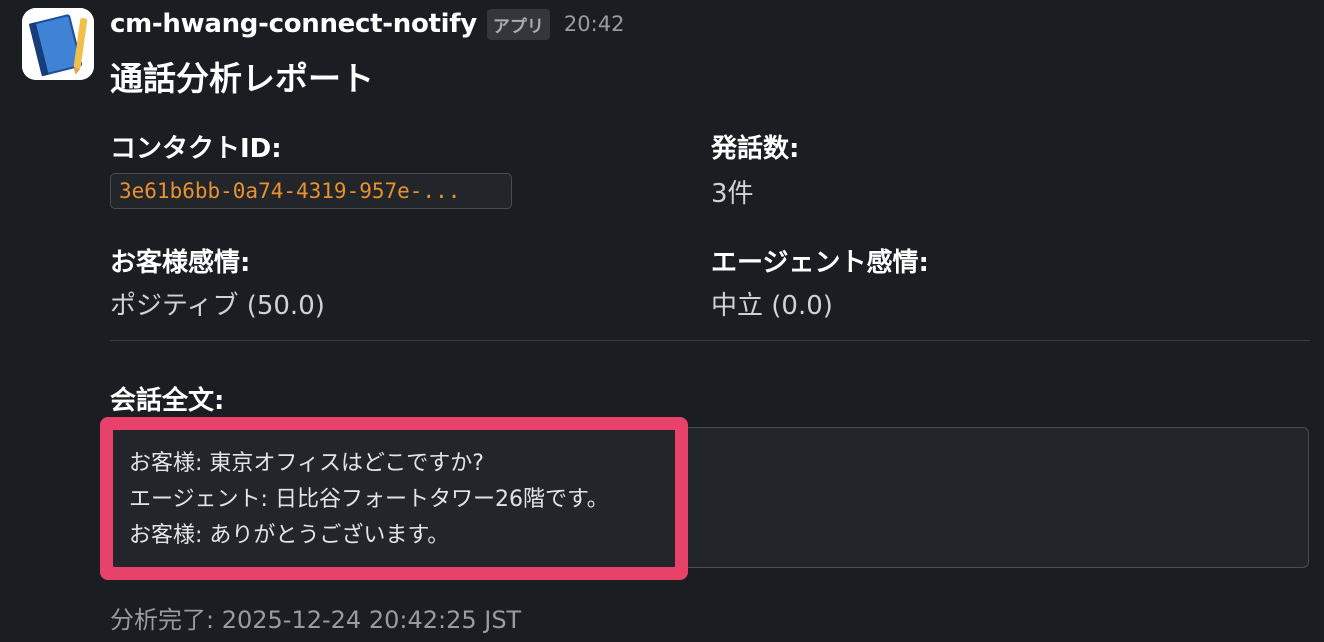 This screenshot has width=1324, height=642. I want to click on contact-id-label: コンタクトID:, so click(196, 149).